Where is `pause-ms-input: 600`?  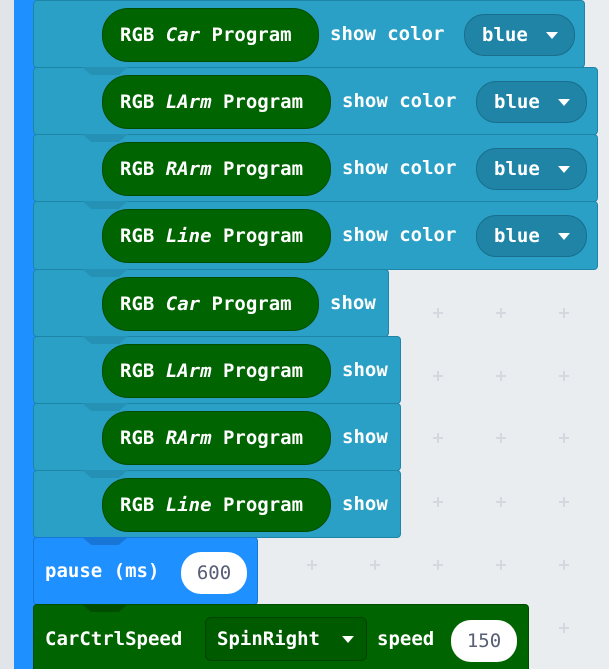
pause-ms-input: 600 is located at coordinates (214, 573).